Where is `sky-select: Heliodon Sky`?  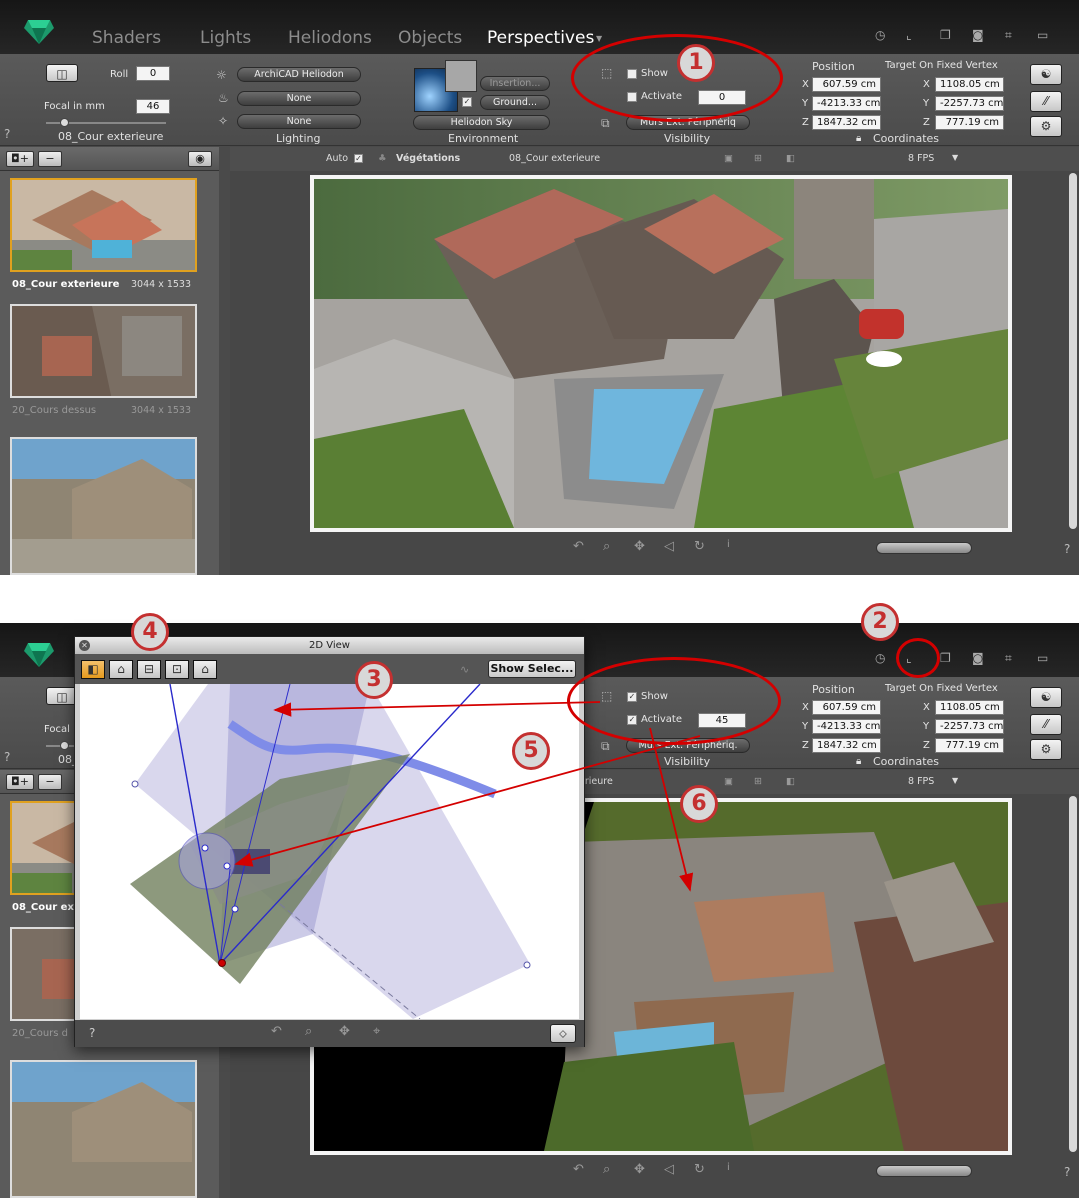
sky-select: Heliodon Sky is located at coordinates (481, 122).